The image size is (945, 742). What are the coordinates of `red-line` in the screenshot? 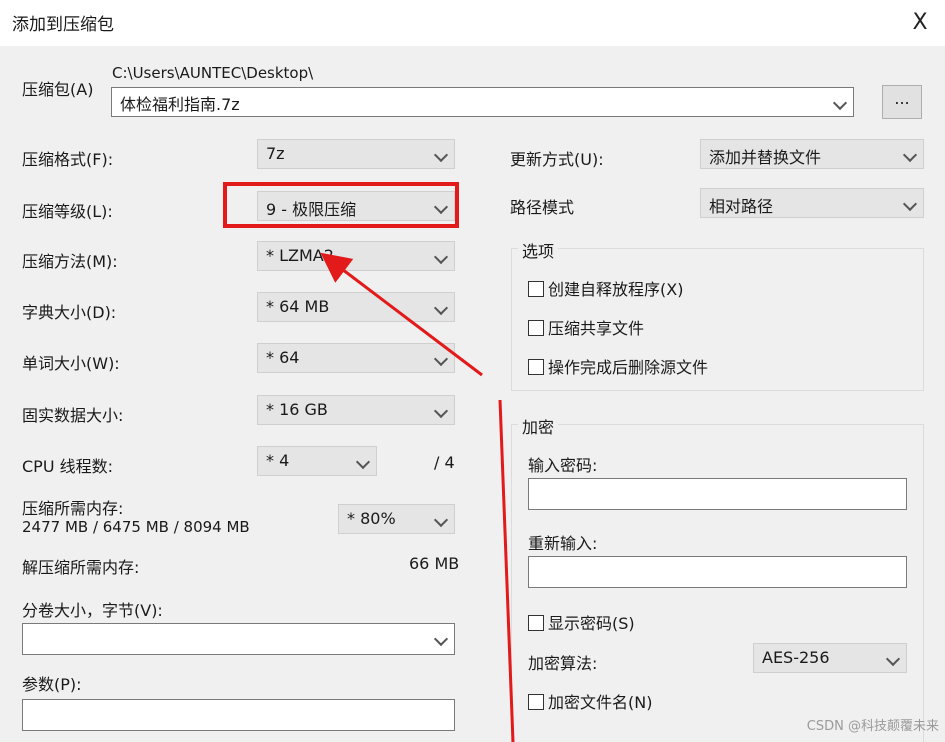 It's located at (506, 570).